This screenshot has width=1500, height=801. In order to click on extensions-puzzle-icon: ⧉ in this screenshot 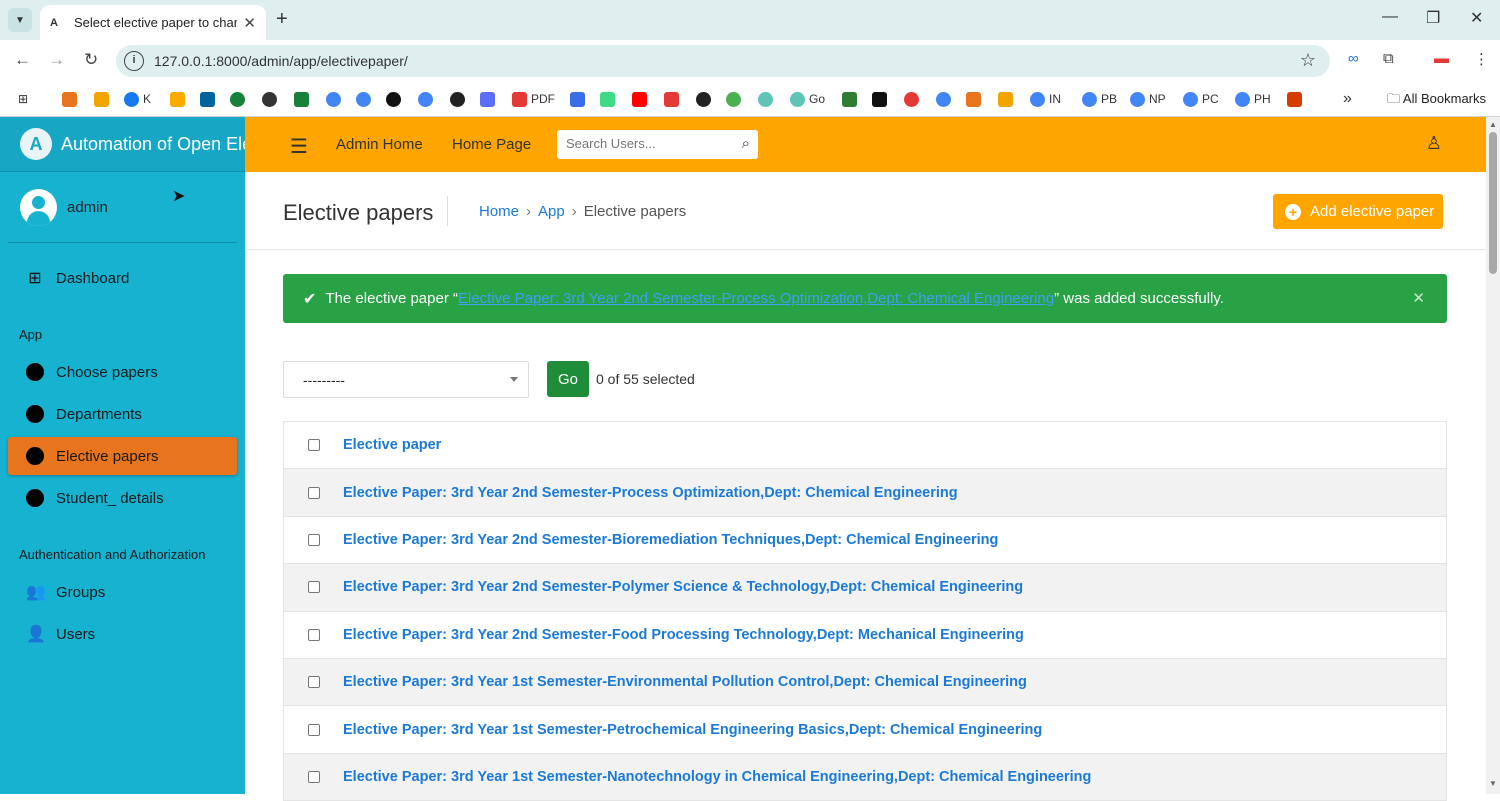, I will do `click(1388, 58)`.